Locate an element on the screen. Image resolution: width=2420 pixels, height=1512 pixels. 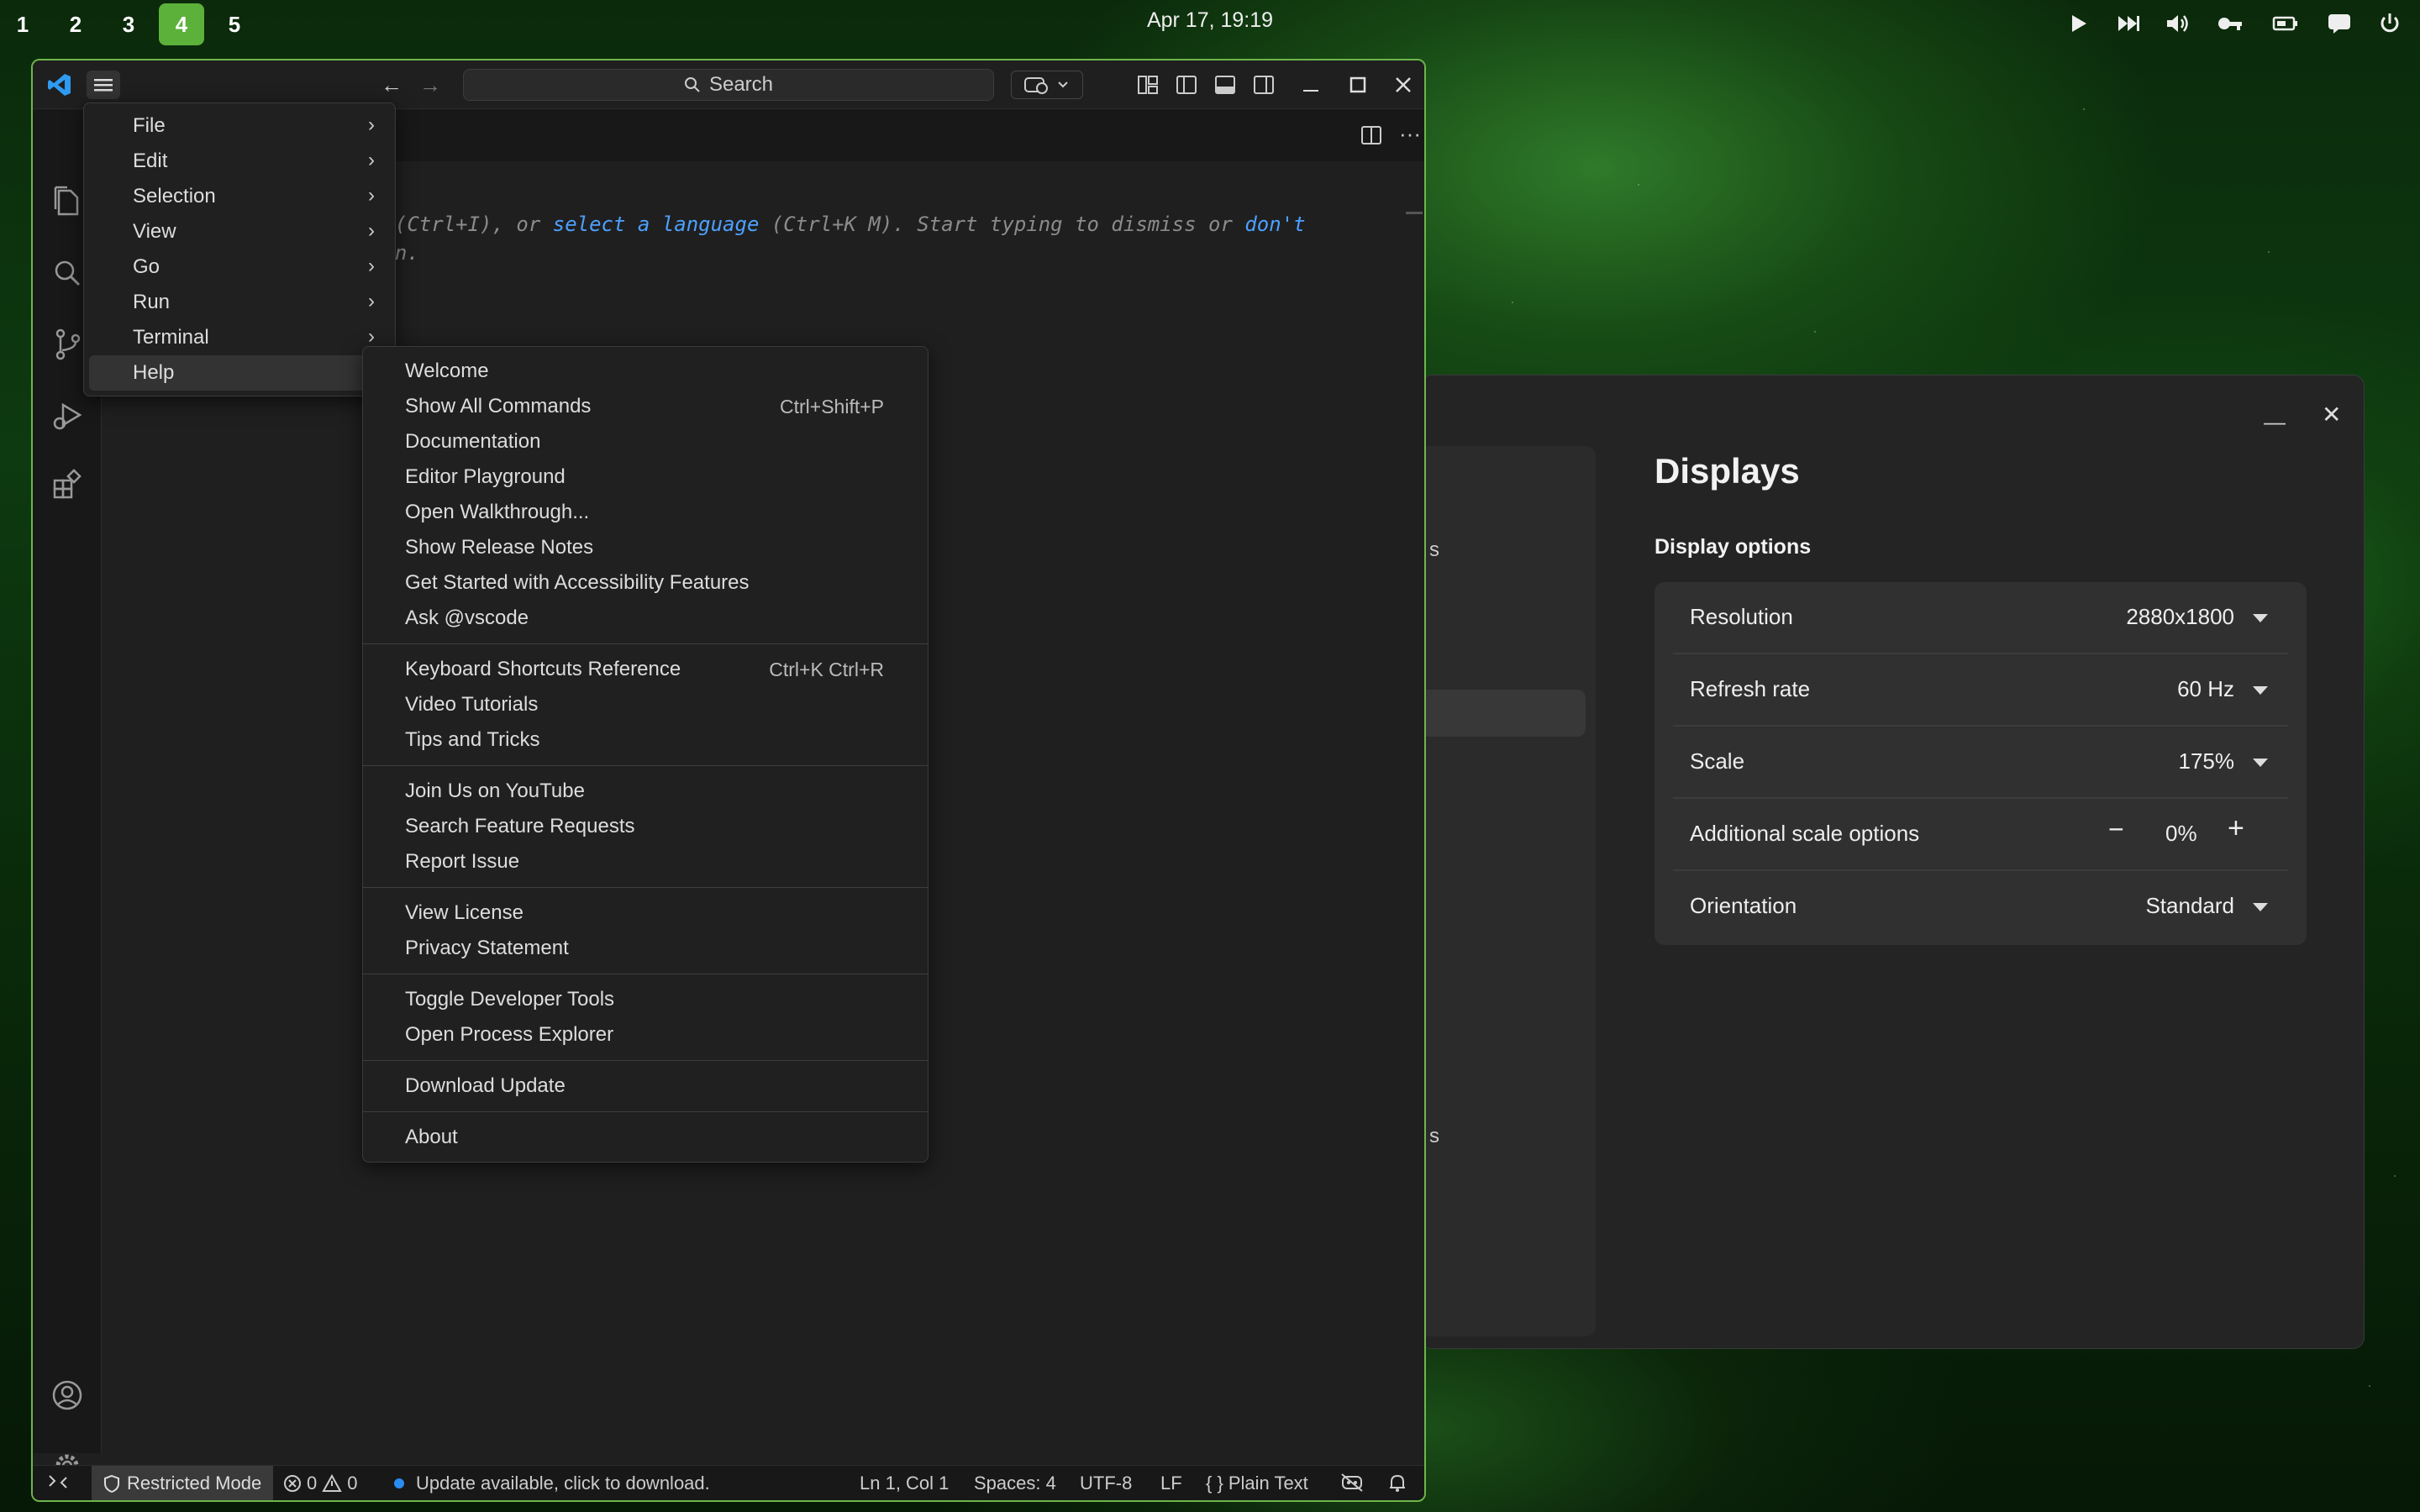
extensions-icon is located at coordinates (67, 484).